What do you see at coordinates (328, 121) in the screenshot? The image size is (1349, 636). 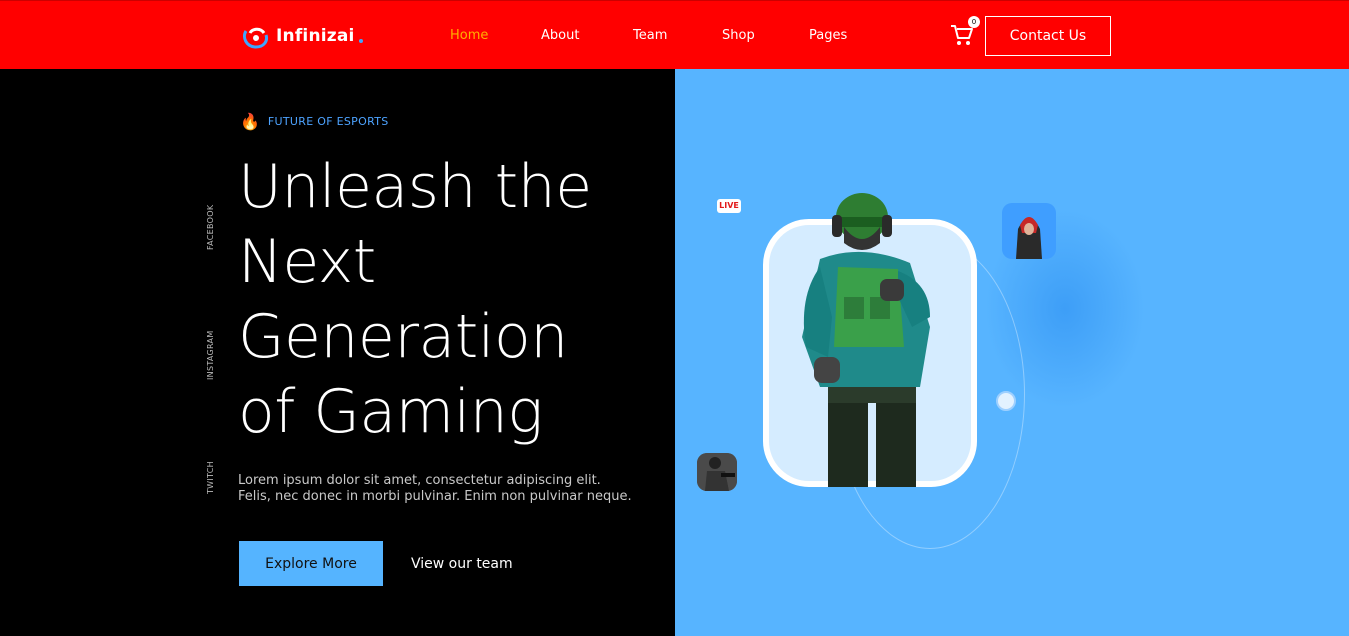 I see `tagline-text: FUTURE OF ESPORTS` at bounding box center [328, 121].